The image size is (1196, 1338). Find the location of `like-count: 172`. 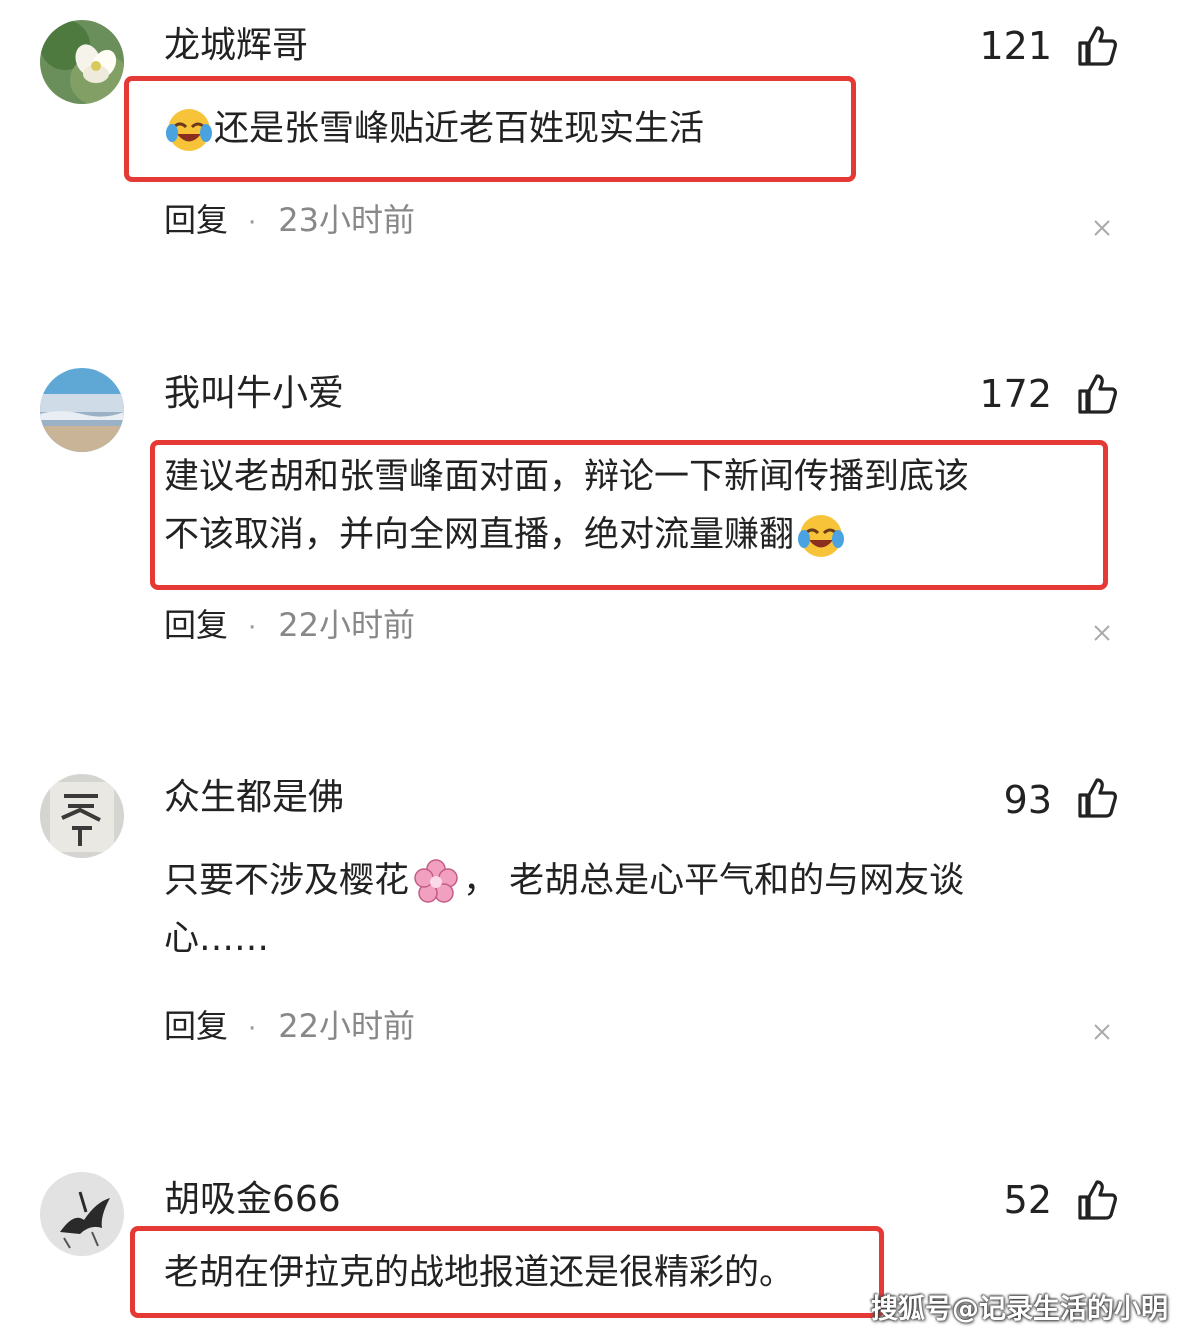

like-count: 172 is located at coordinates (1015, 394).